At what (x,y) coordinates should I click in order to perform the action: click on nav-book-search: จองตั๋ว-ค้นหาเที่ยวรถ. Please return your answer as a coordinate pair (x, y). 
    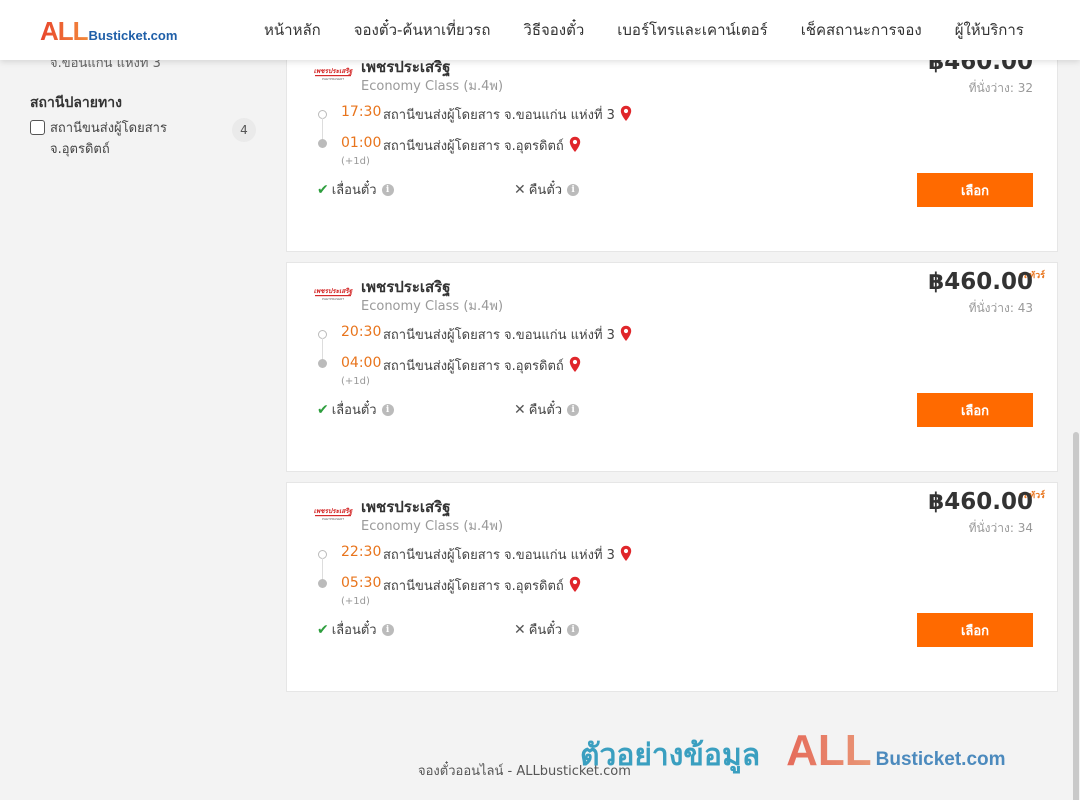
    Looking at the image, I should click on (422, 30).